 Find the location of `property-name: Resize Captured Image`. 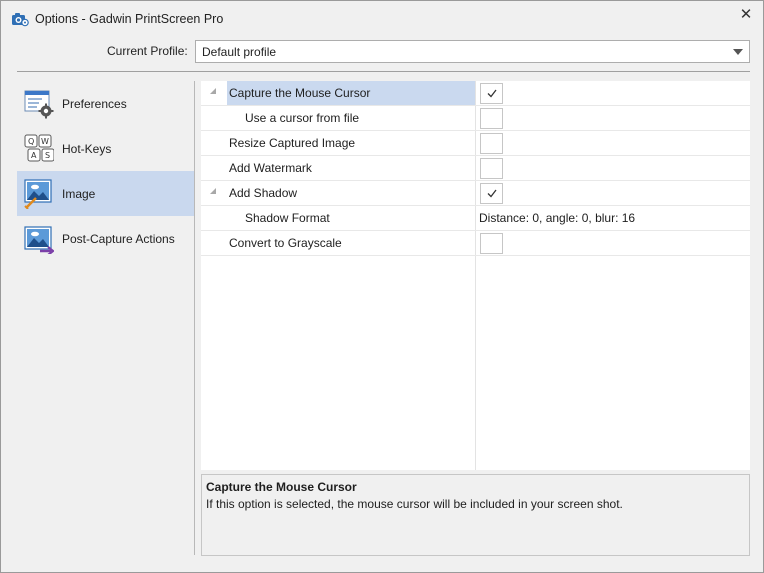

property-name: Resize Captured Image is located at coordinates (292, 143).